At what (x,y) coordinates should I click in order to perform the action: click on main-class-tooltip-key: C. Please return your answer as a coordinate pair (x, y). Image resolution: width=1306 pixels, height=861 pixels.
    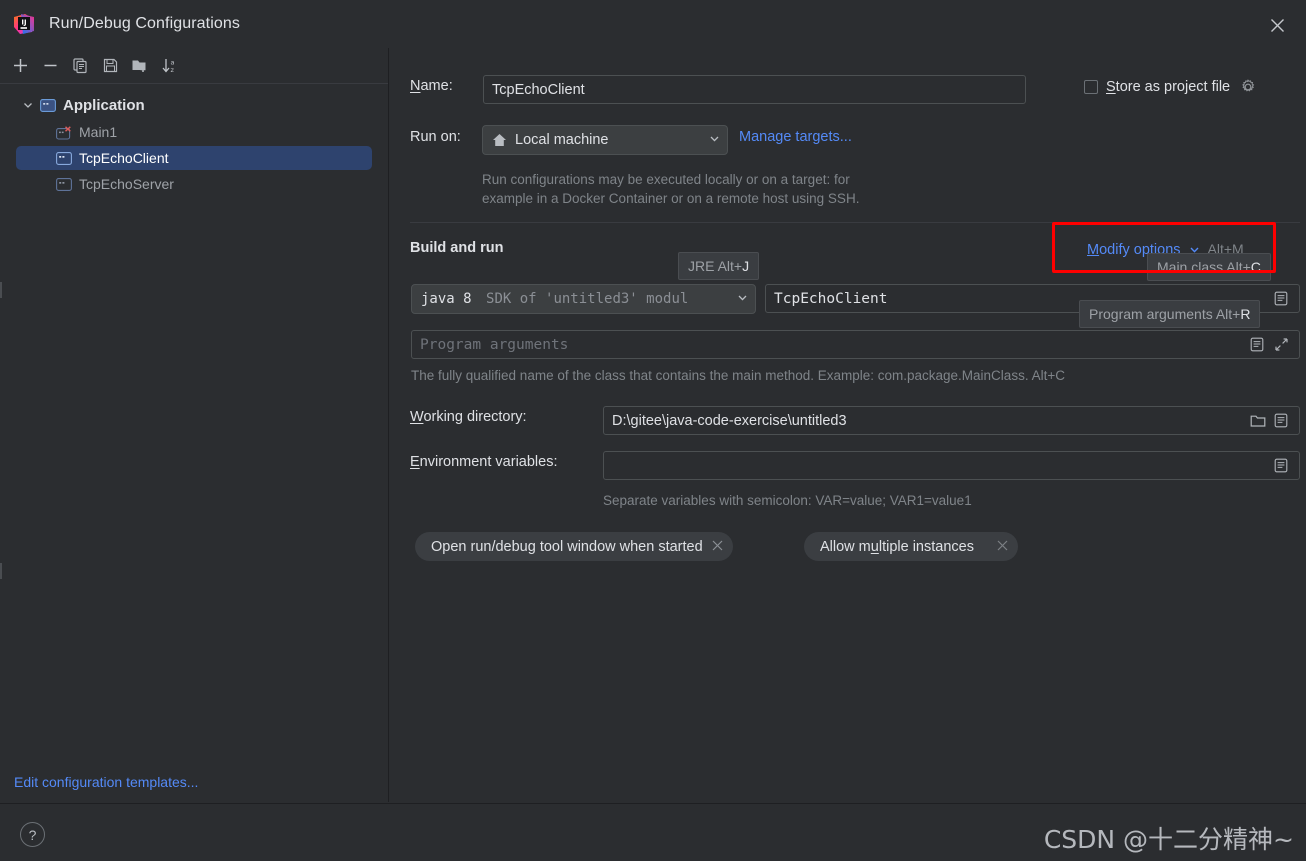
    Looking at the image, I should click on (1255, 267).